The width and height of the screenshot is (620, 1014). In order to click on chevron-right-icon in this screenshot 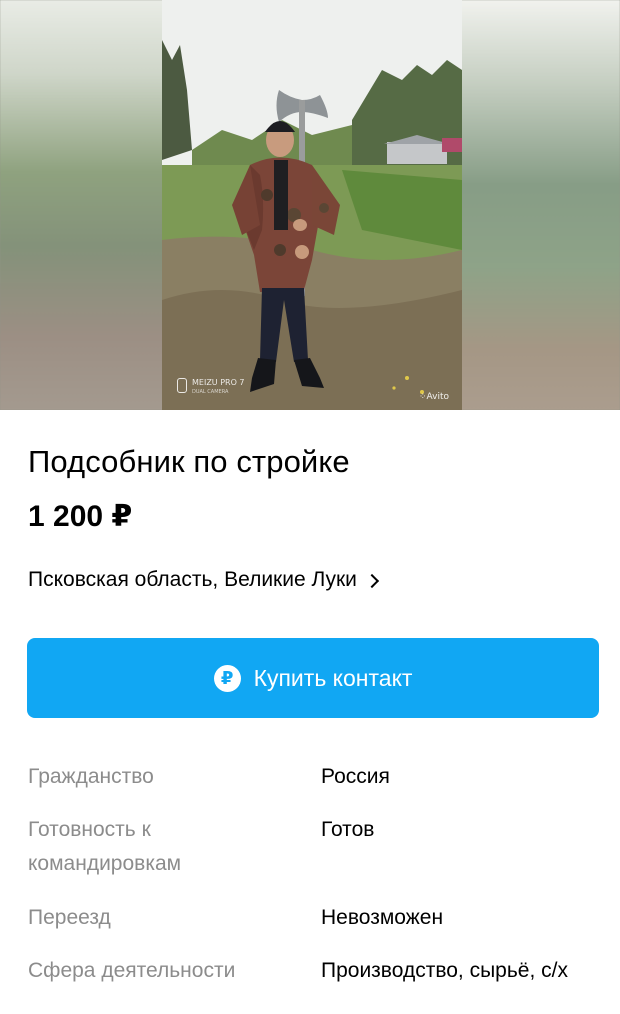, I will do `click(371, 580)`.